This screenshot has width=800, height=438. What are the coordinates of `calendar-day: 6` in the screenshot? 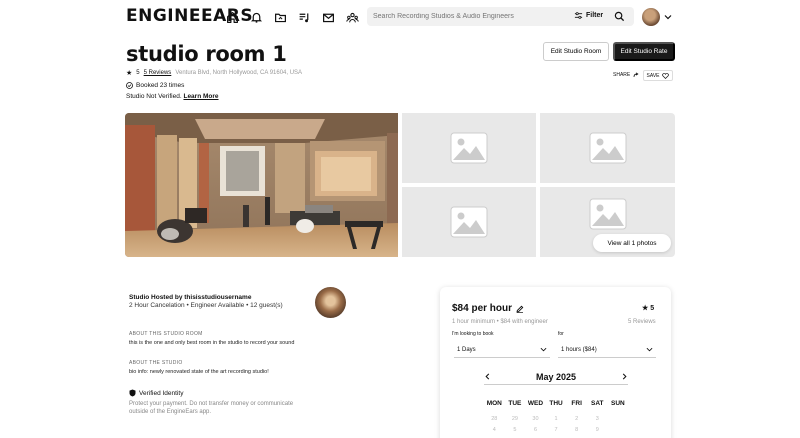 It's located at (535, 432).